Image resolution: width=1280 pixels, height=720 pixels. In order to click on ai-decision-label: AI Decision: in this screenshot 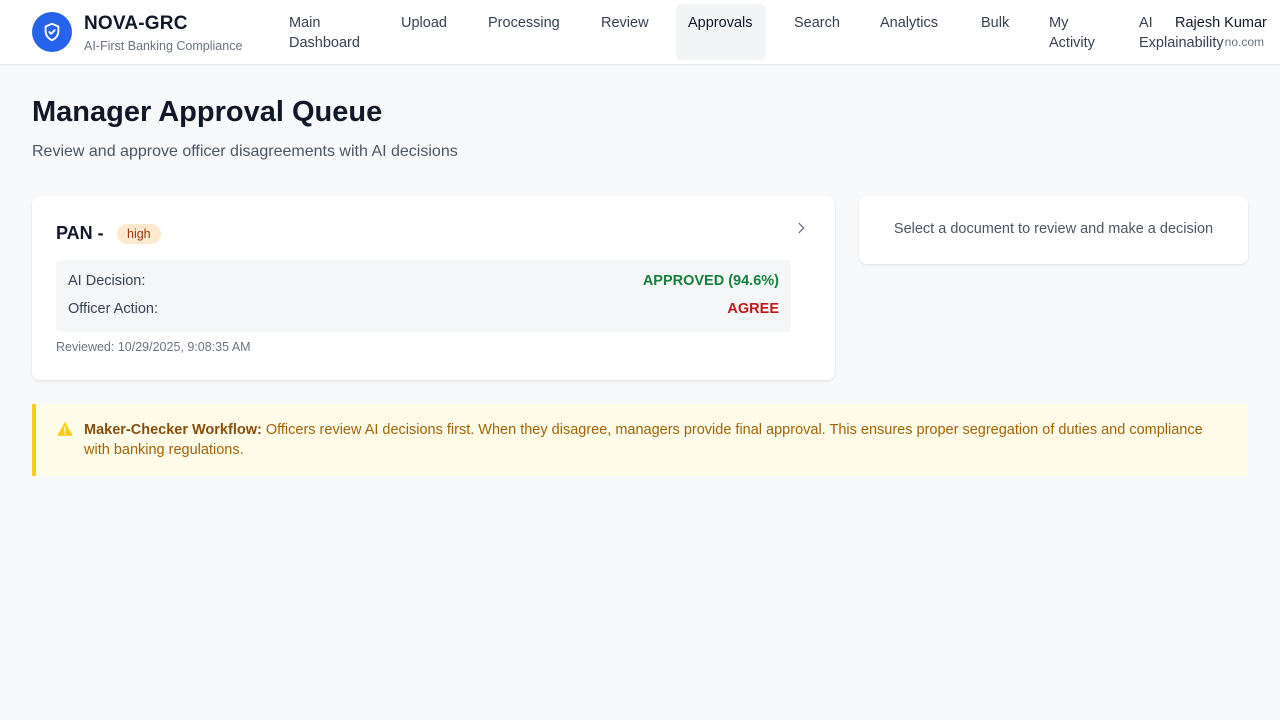, I will do `click(107, 281)`.